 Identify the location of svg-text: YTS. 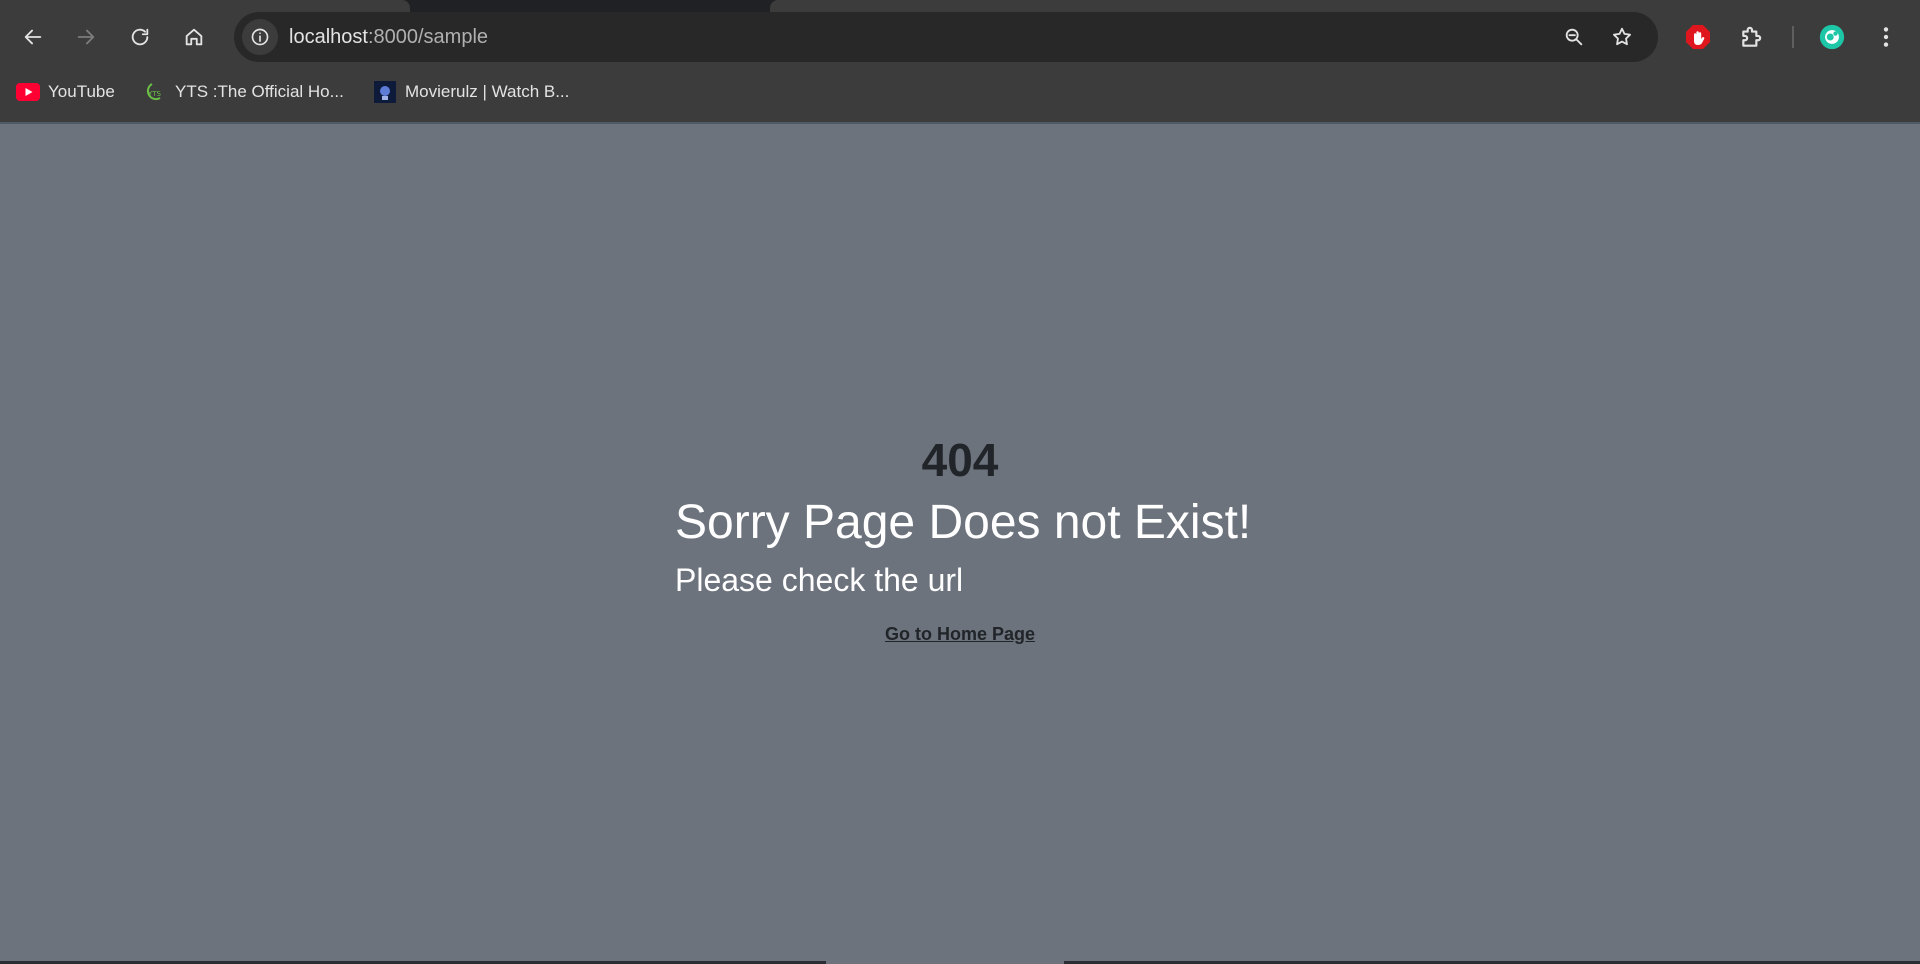
(154, 94).